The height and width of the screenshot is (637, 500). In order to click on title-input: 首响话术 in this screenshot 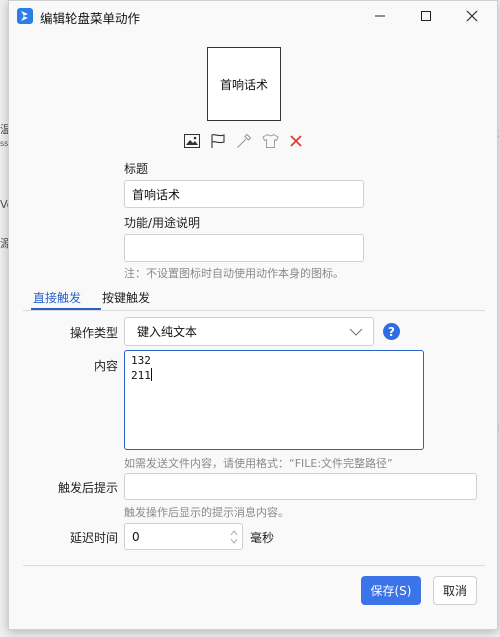, I will do `click(244, 194)`.